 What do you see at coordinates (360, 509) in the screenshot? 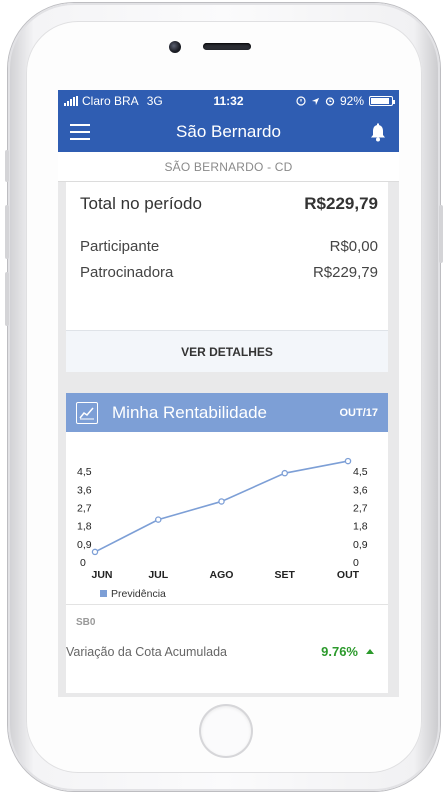
I see `y-tick-right: 2,7` at bounding box center [360, 509].